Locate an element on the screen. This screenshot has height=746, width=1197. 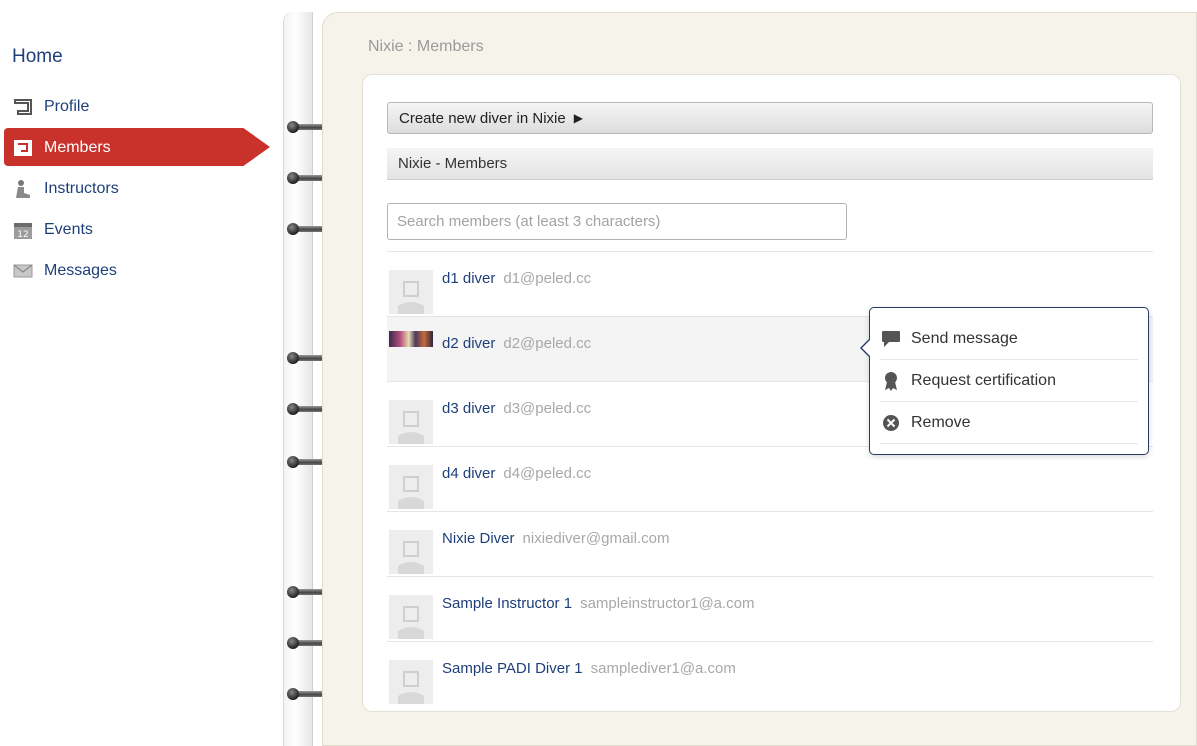
sidebar-item-instructors: Instructors is located at coordinates (145, 188).